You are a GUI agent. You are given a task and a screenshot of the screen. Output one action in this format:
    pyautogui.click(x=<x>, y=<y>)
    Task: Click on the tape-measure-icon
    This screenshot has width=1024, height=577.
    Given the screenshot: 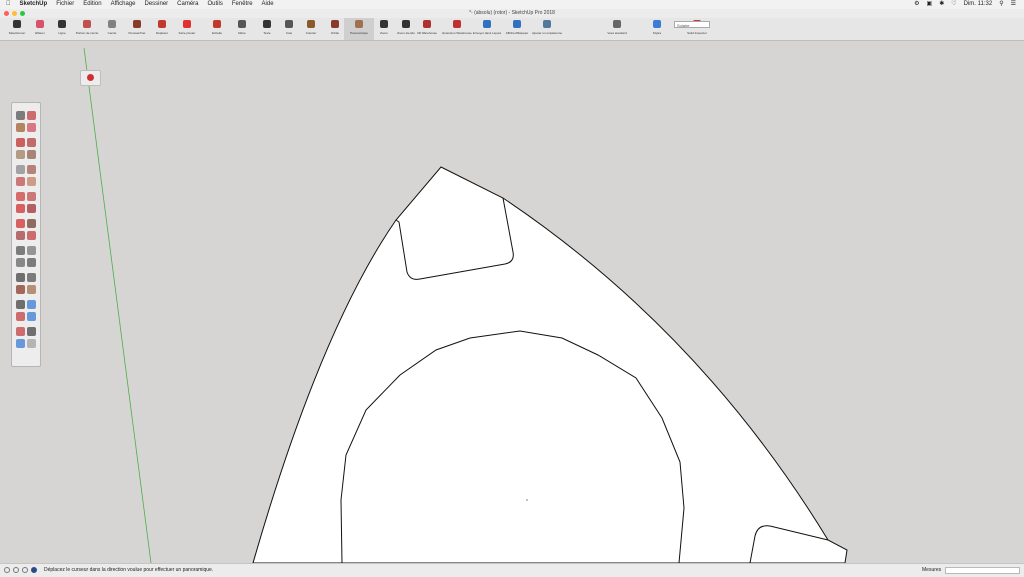 What is the action you would take?
    pyautogui.click(x=242, y=24)
    